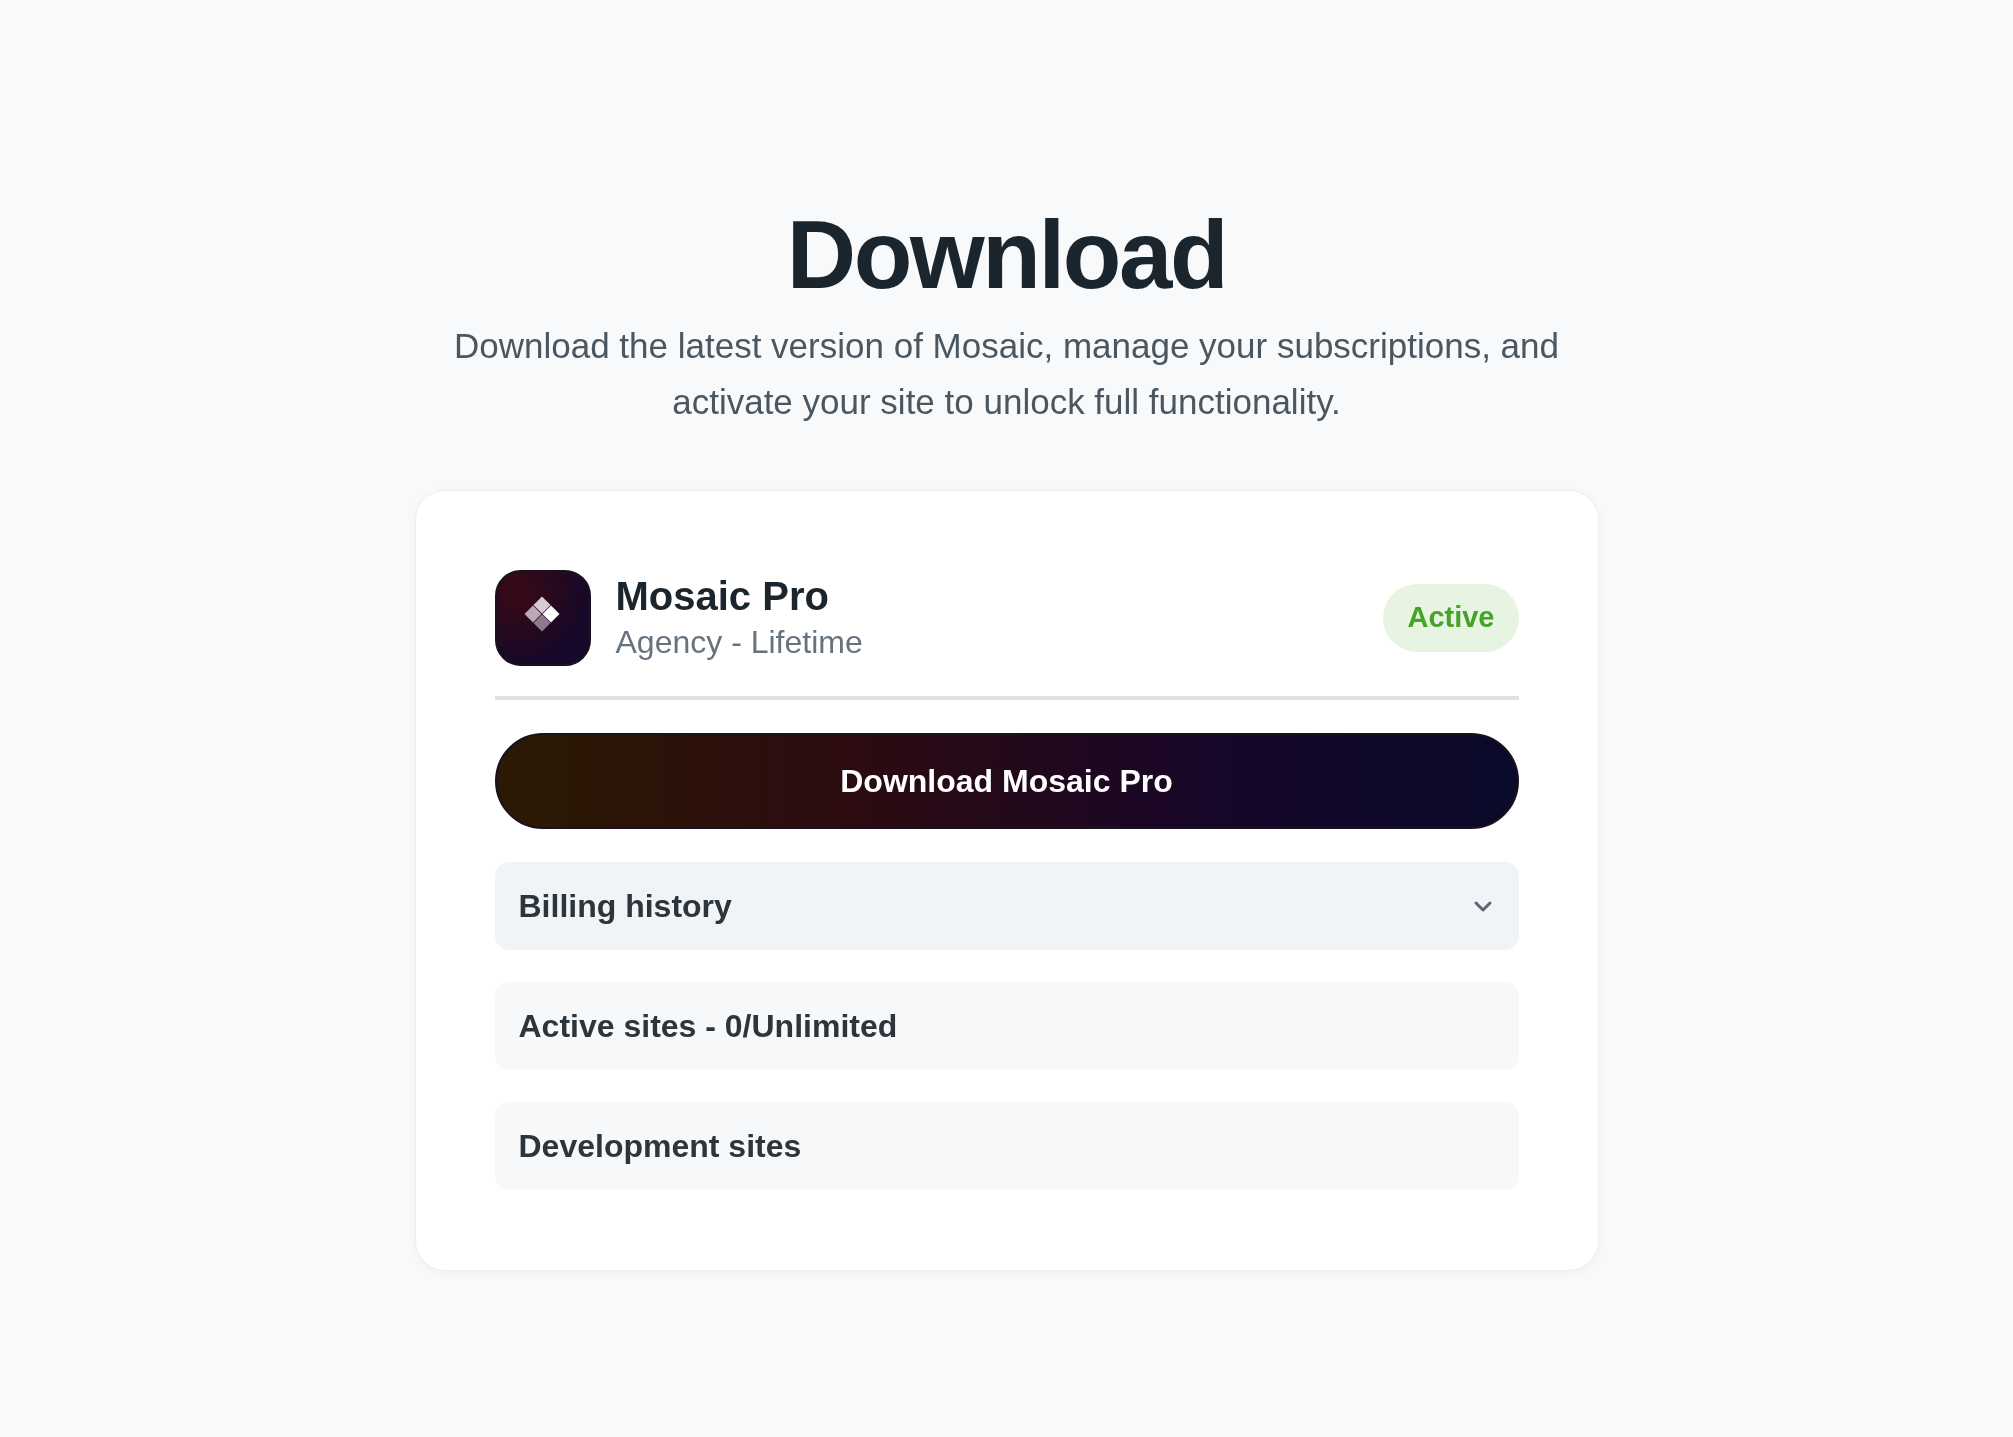 The image size is (2013, 1437). What do you see at coordinates (1006, 1026) in the screenshot?
I see `section-row: Active sites - 0/Unlimited` at bounding box center [1006, 1026].